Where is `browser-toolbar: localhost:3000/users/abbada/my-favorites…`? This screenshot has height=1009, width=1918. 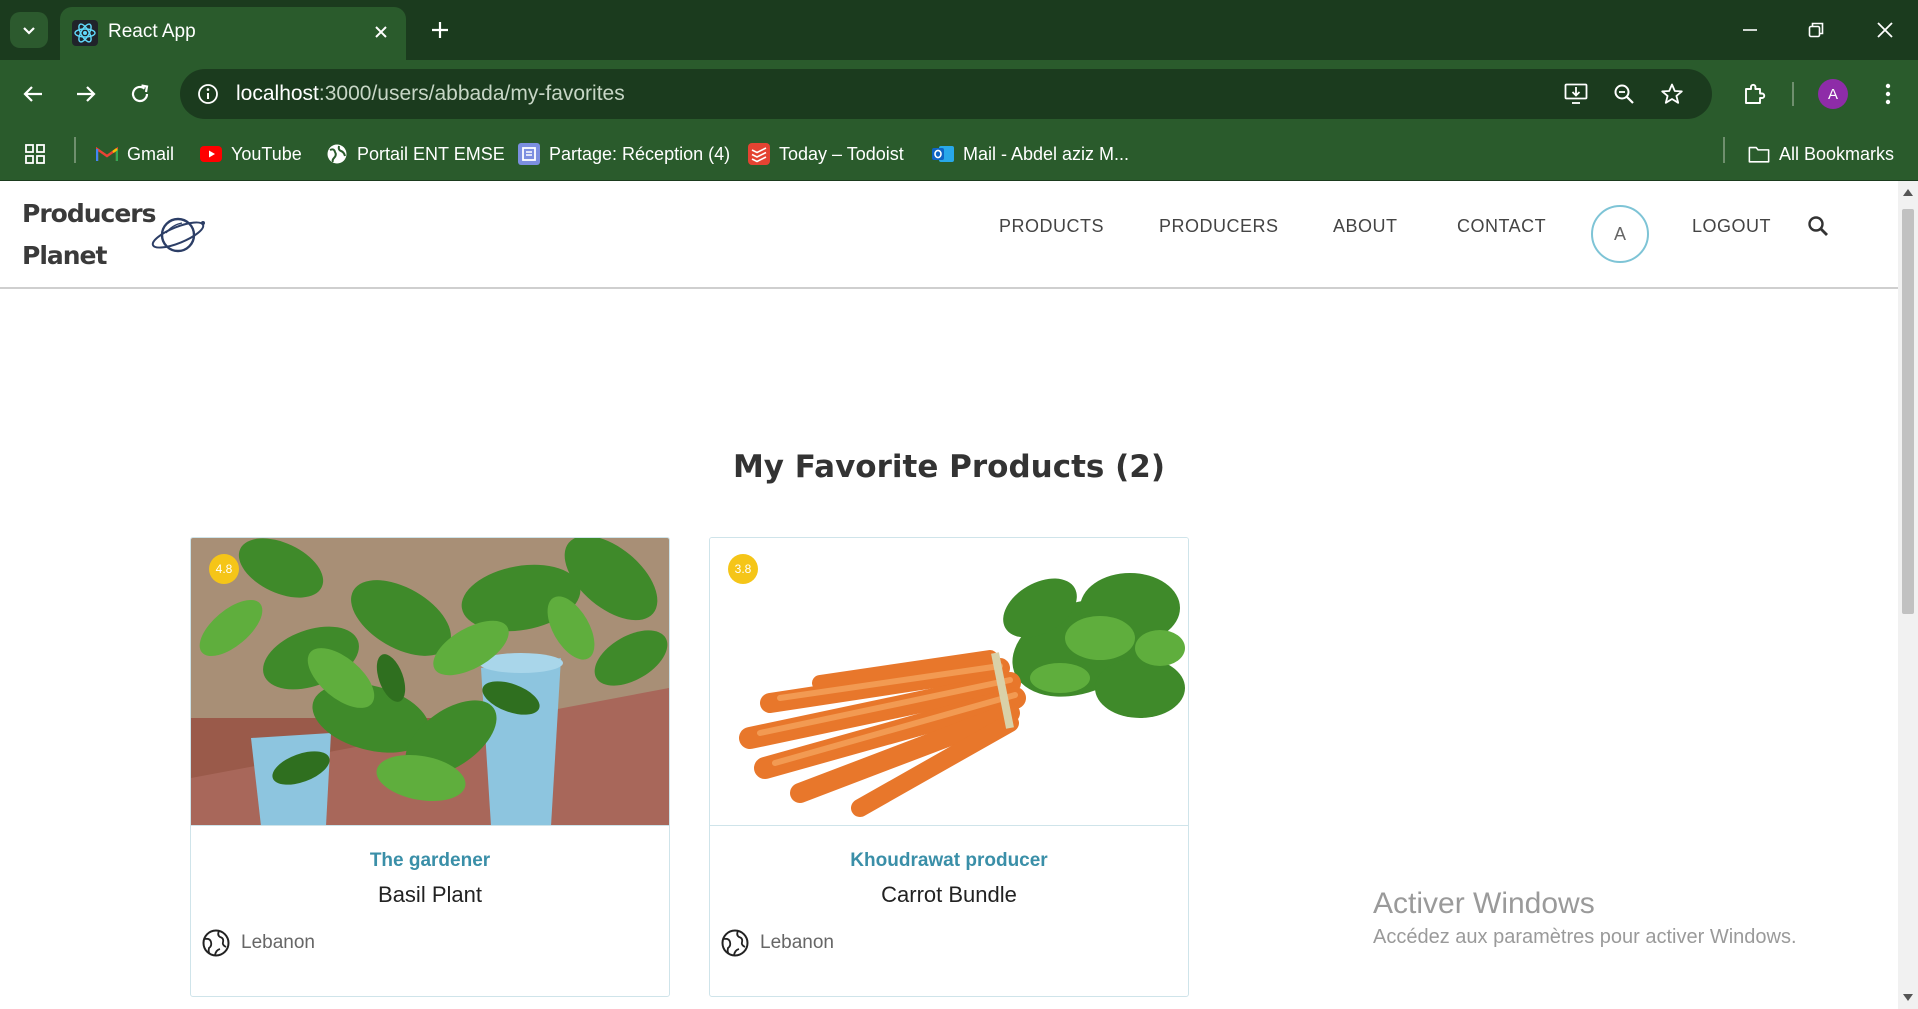 browser-toolbar: localhost:3000/users/abbada/my-favorites… is located at coordinates (959, 94).